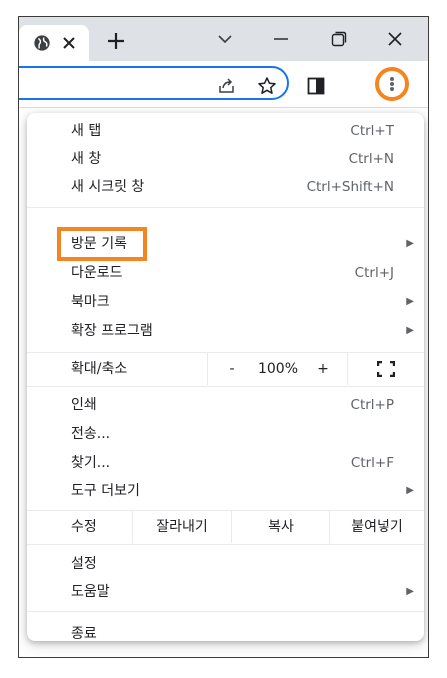 The image size is (447, 678). I want to click on edit-row: 수정 잘라내기 복사 붙여넣기, so click(225, 527).